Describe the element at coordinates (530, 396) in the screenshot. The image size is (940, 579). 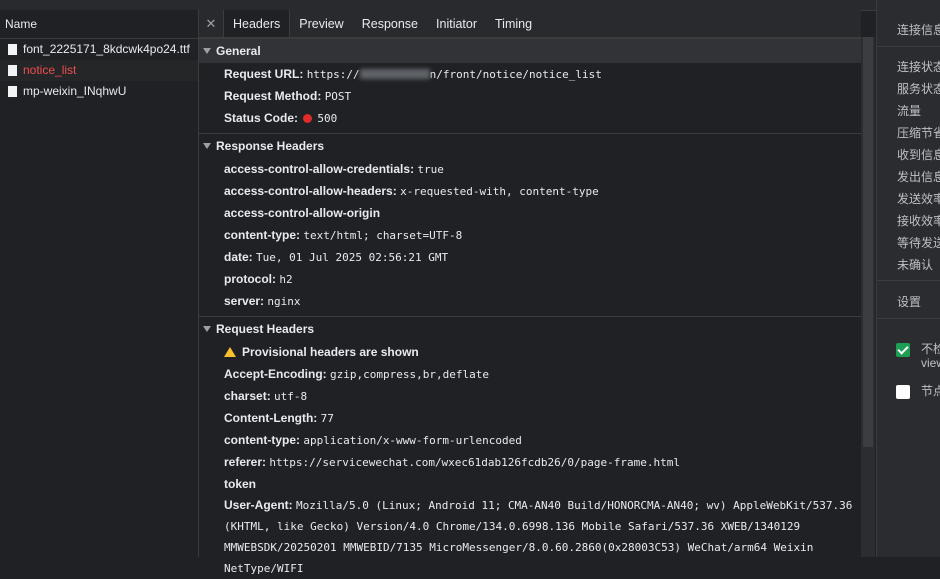
I see `header-row: charset: utf-8` at that location.